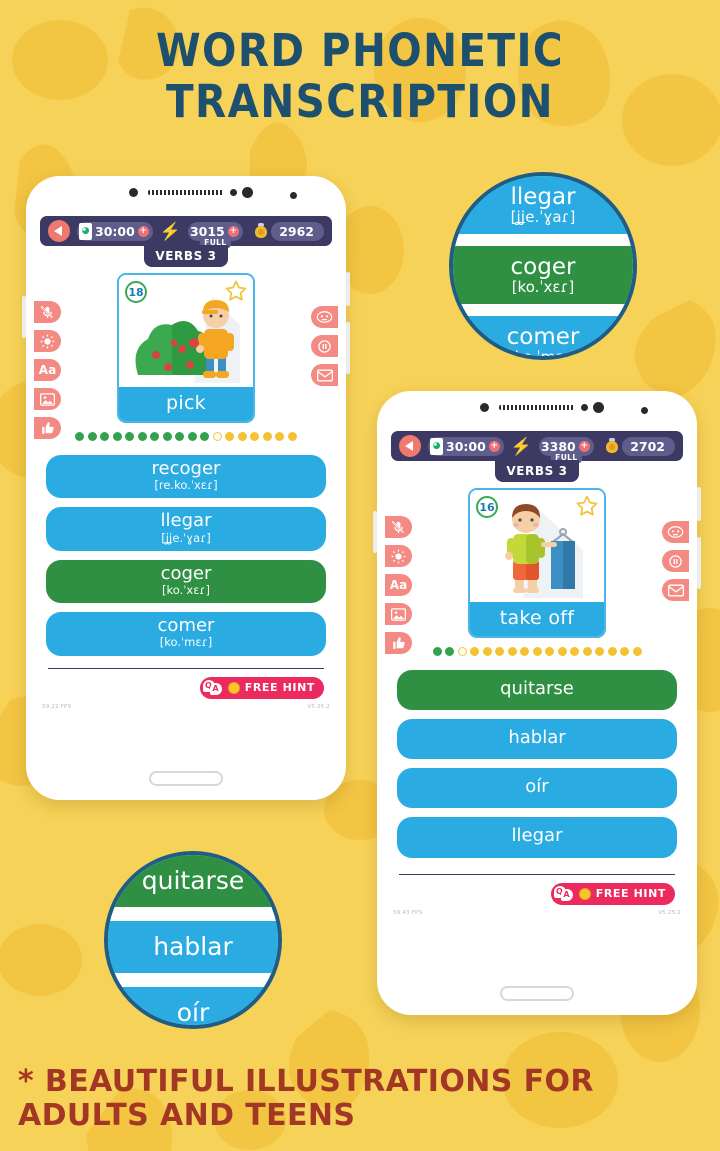 The image size is (720, 1151). I want to click on phone-1-left-rail: Aa, so click(47, 370).